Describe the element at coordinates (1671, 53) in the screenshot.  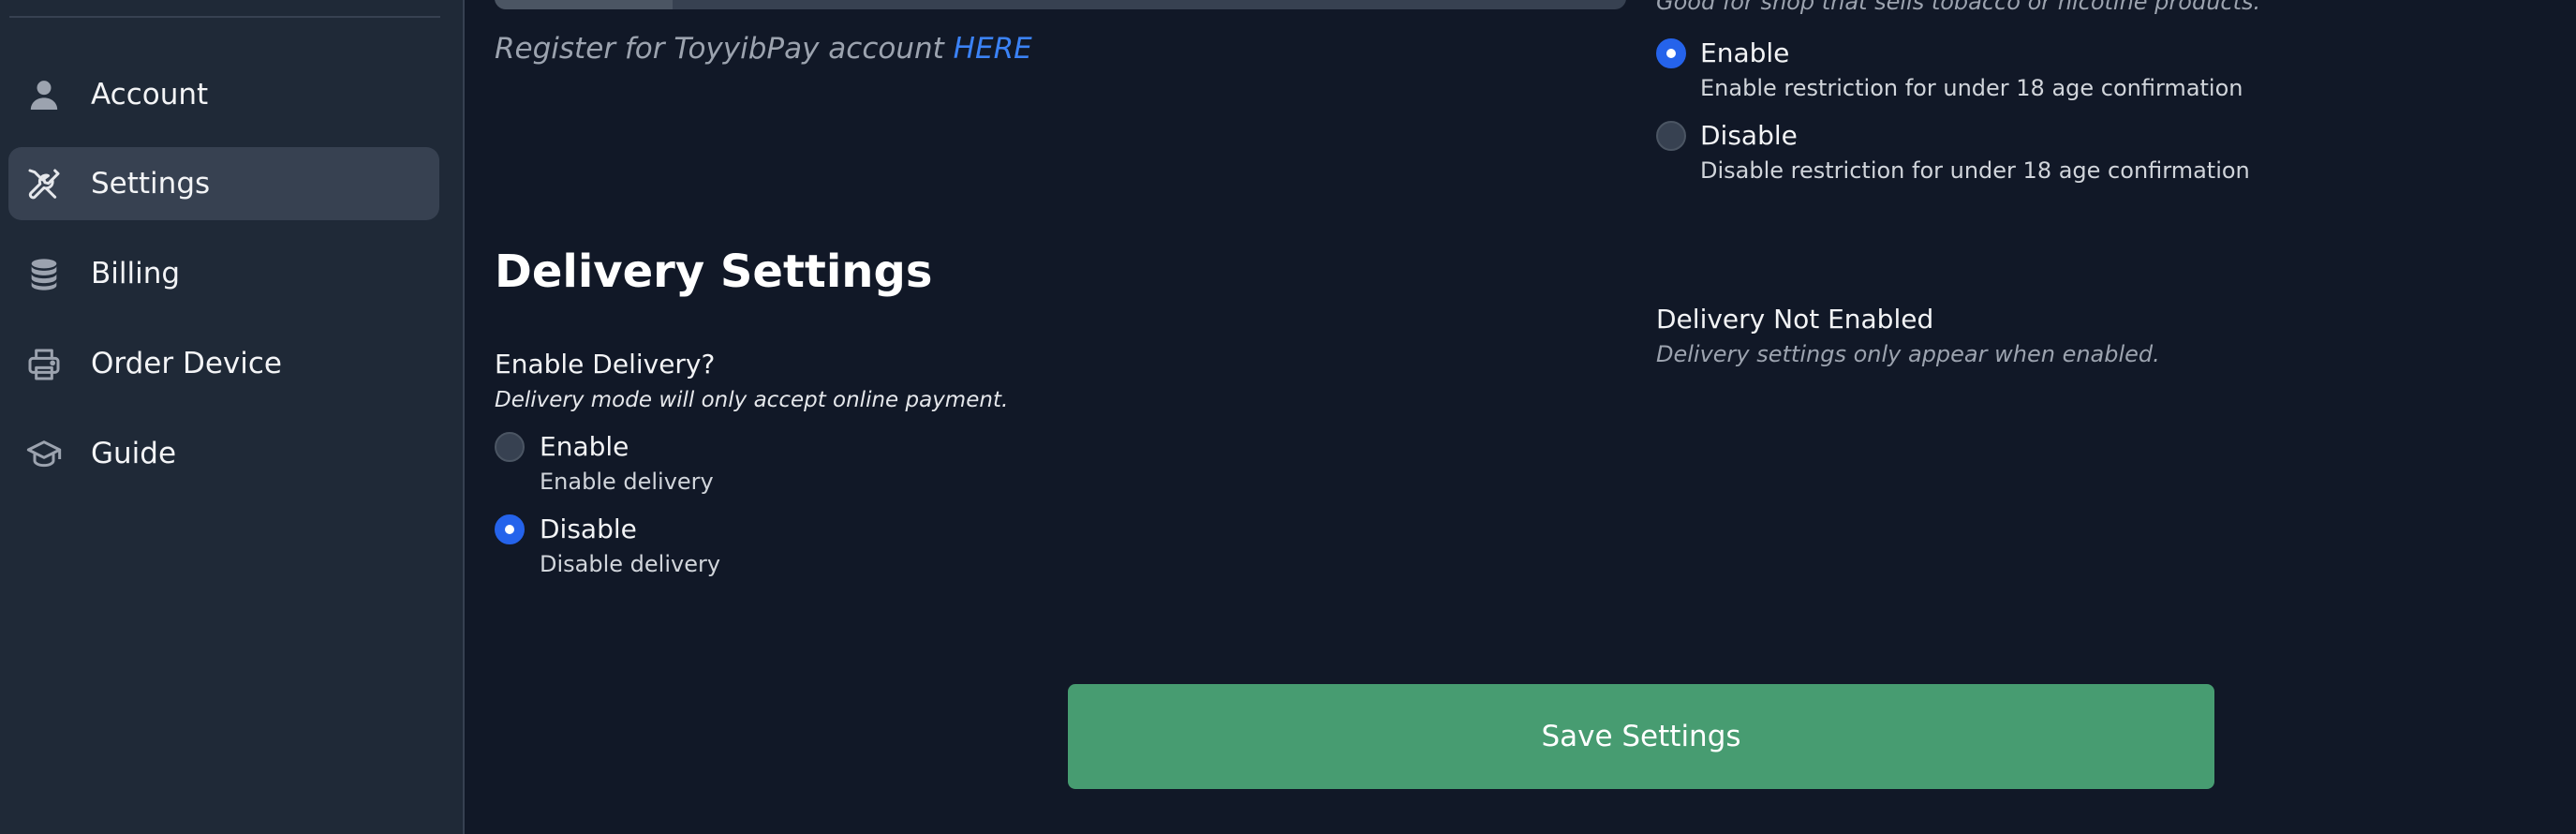
I see `age-restriction-enable-radio` at that location.